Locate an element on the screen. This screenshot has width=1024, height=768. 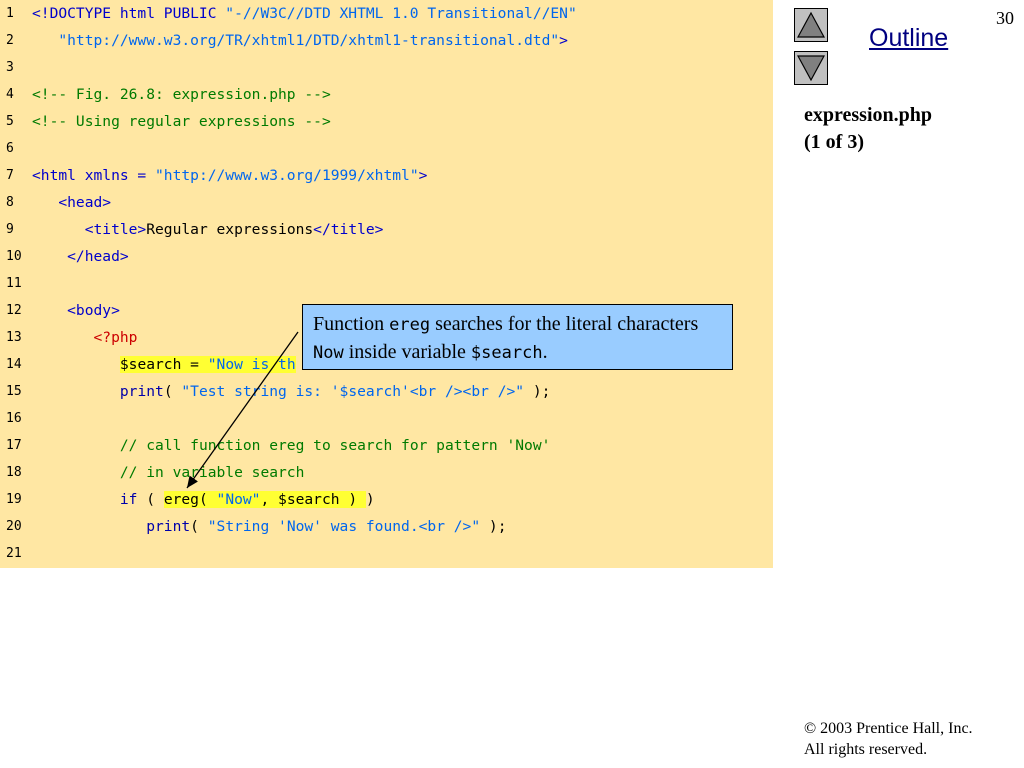
line-number: 7 is located at coordinates (10, 175).